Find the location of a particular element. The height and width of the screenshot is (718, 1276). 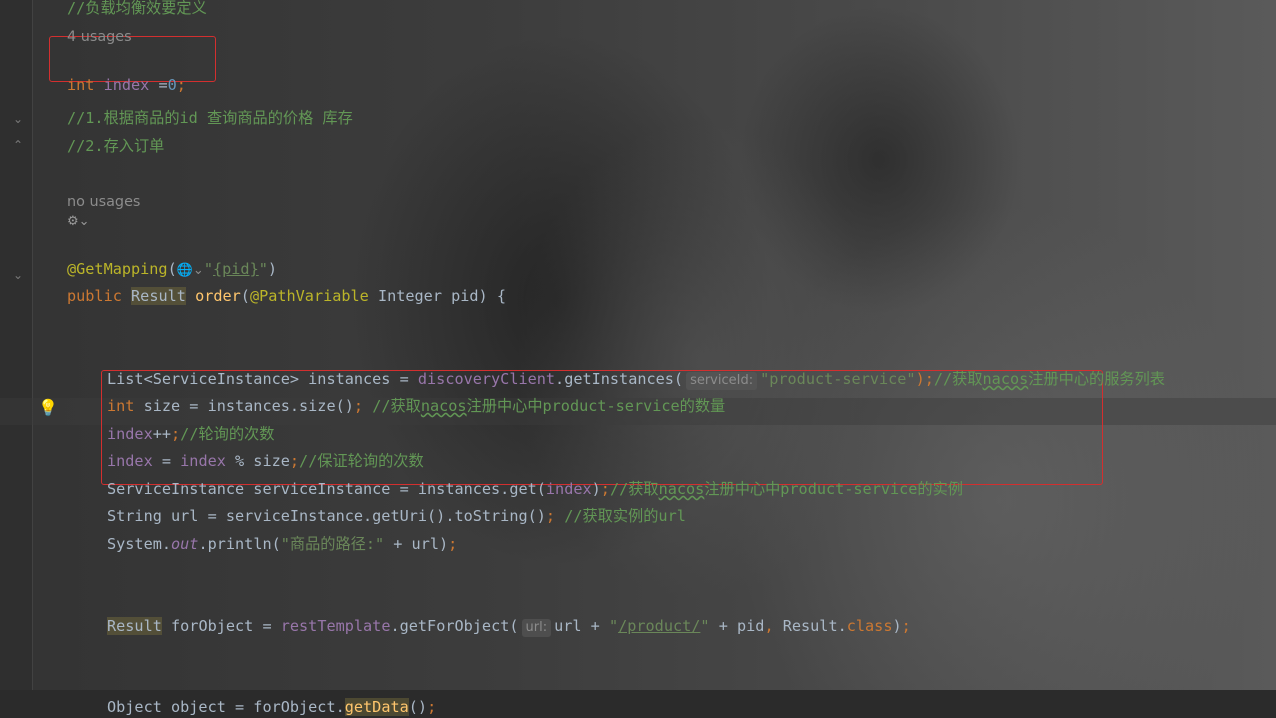

gutter-divider is located at coordinates (32, 345).